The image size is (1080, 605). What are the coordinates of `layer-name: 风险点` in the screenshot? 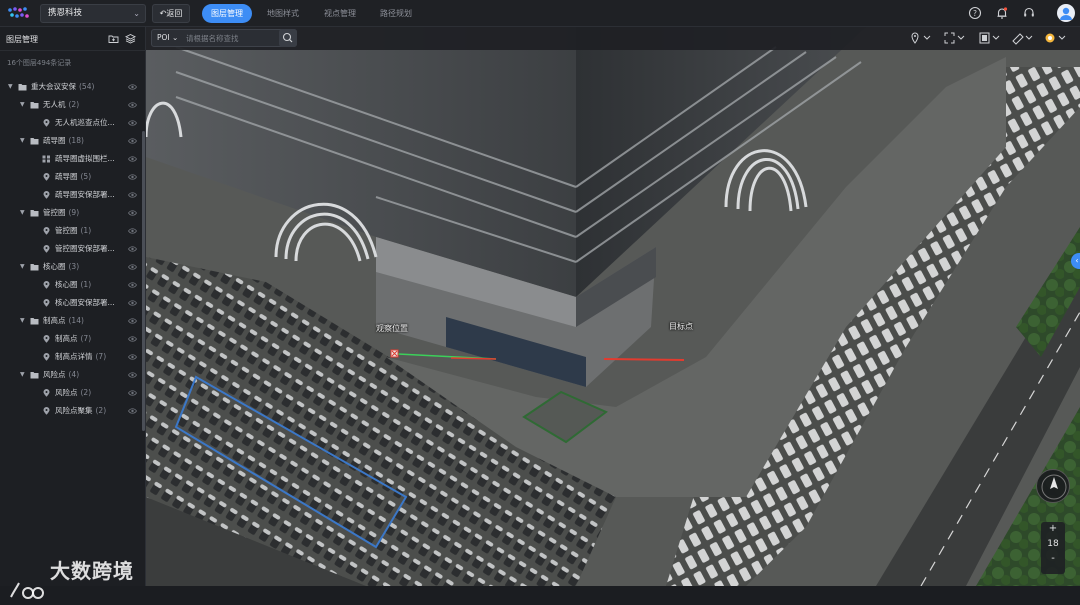 It's located at (54, 374).